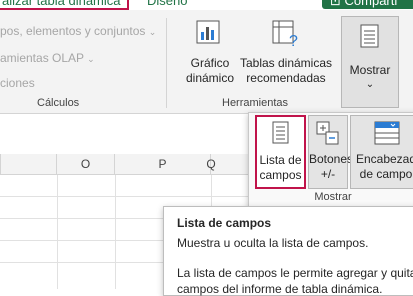 This screenshot has height=296, width=413. I want to click on mostrar-label: Mostrar, so click(370, 70).